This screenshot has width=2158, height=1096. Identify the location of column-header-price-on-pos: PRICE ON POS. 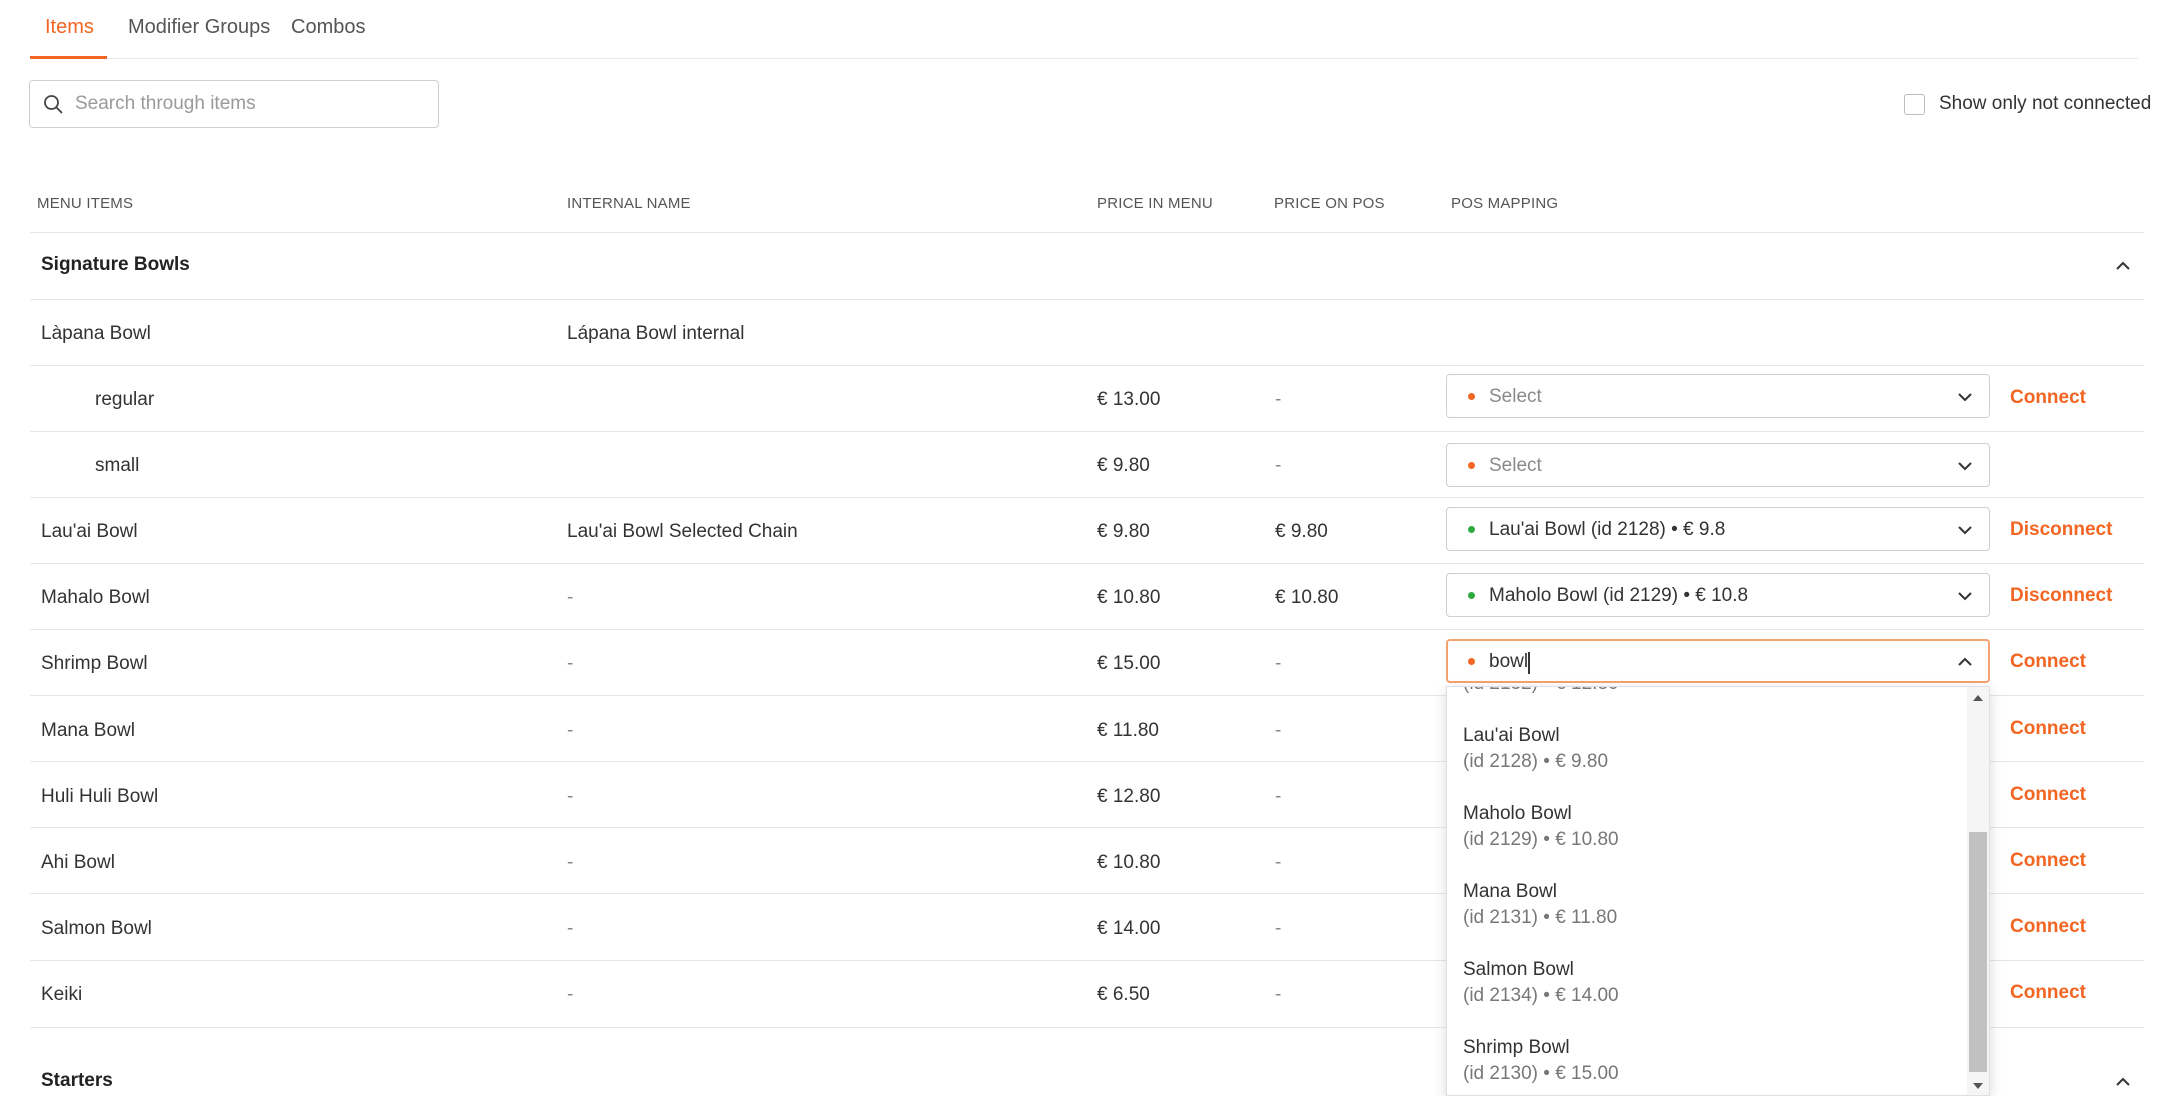
(1329, 203).